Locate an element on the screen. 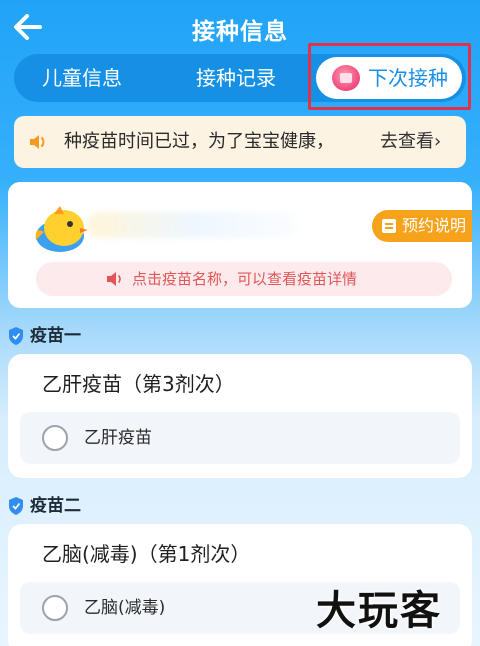  tab-child-info: 儿童信息 is located at coordinates (82, 78).